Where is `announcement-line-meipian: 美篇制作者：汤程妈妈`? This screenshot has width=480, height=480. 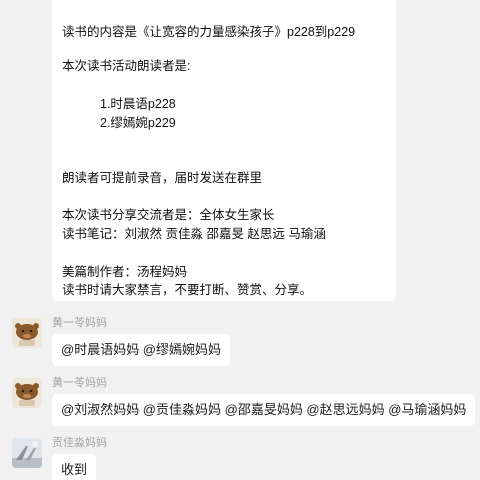 announcement-line-meipian: 美篇制作者：汤程妈妈 is located at coordinates (125, 272).